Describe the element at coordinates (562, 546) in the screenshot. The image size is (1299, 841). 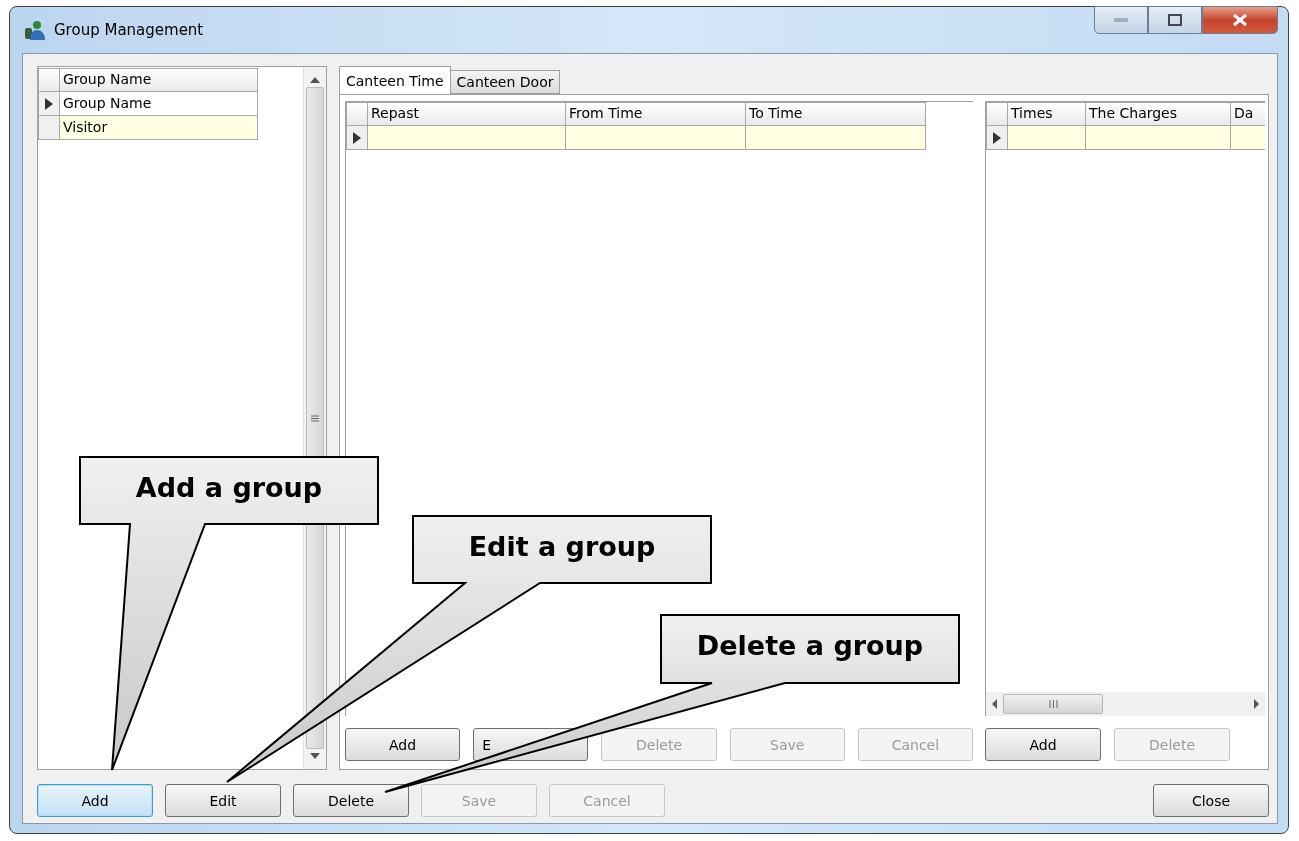
I see `callout-label: Edit a group` at that location.